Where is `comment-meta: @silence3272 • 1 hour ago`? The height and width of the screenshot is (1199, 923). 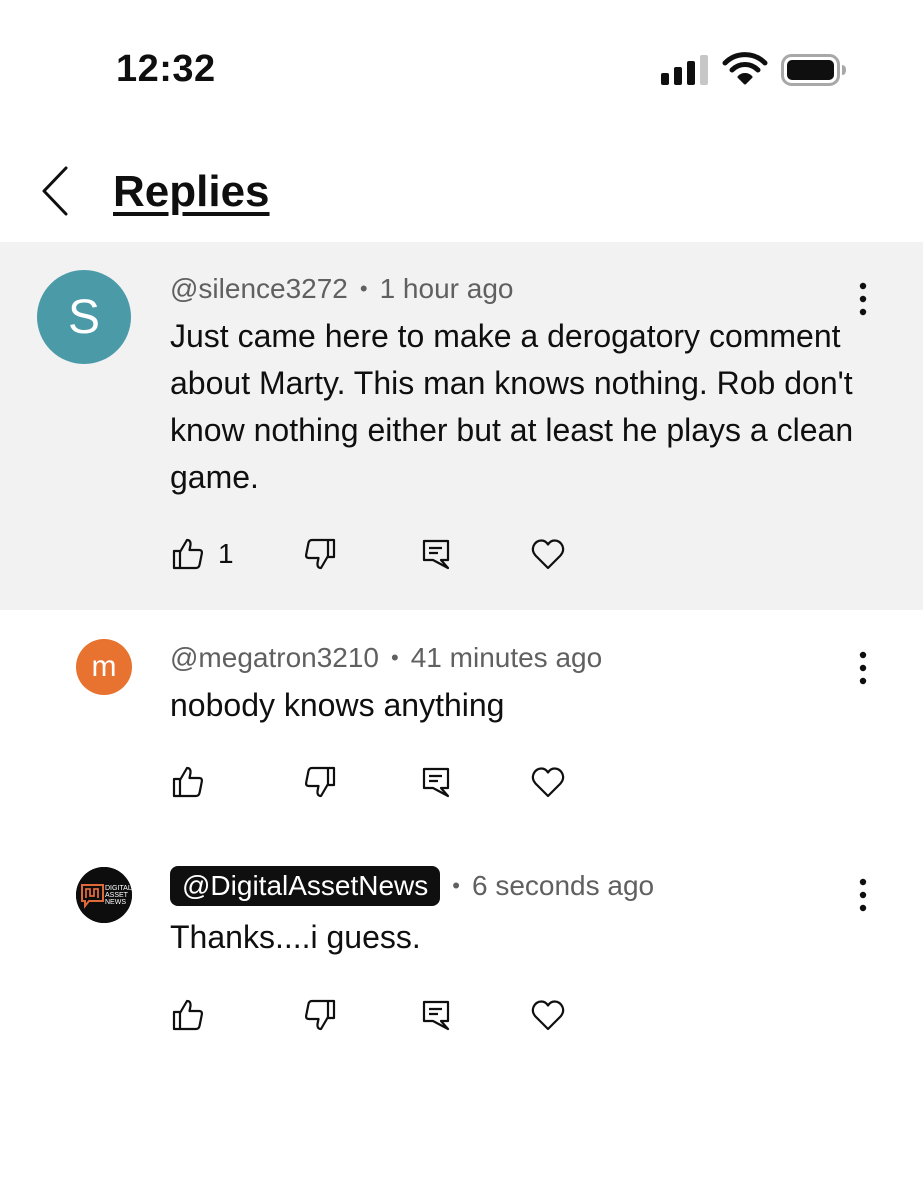
comment-meta: @silence3272 • 1 hour ago is located at coordinates (341, 289).